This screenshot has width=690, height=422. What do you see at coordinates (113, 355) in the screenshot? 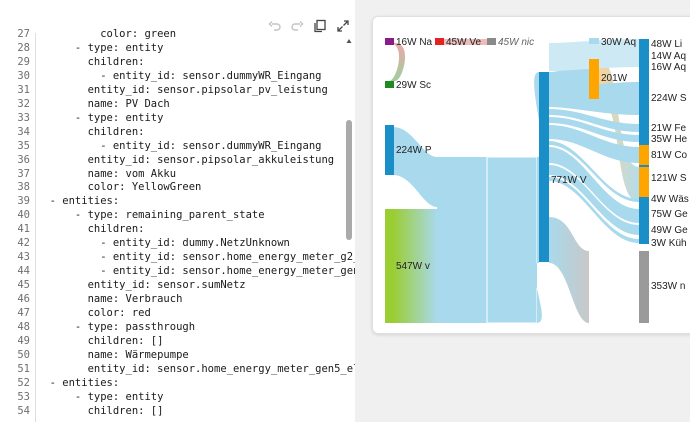
I see `code-text: name: Wärmepumpe` at bounding box center [113, 355].